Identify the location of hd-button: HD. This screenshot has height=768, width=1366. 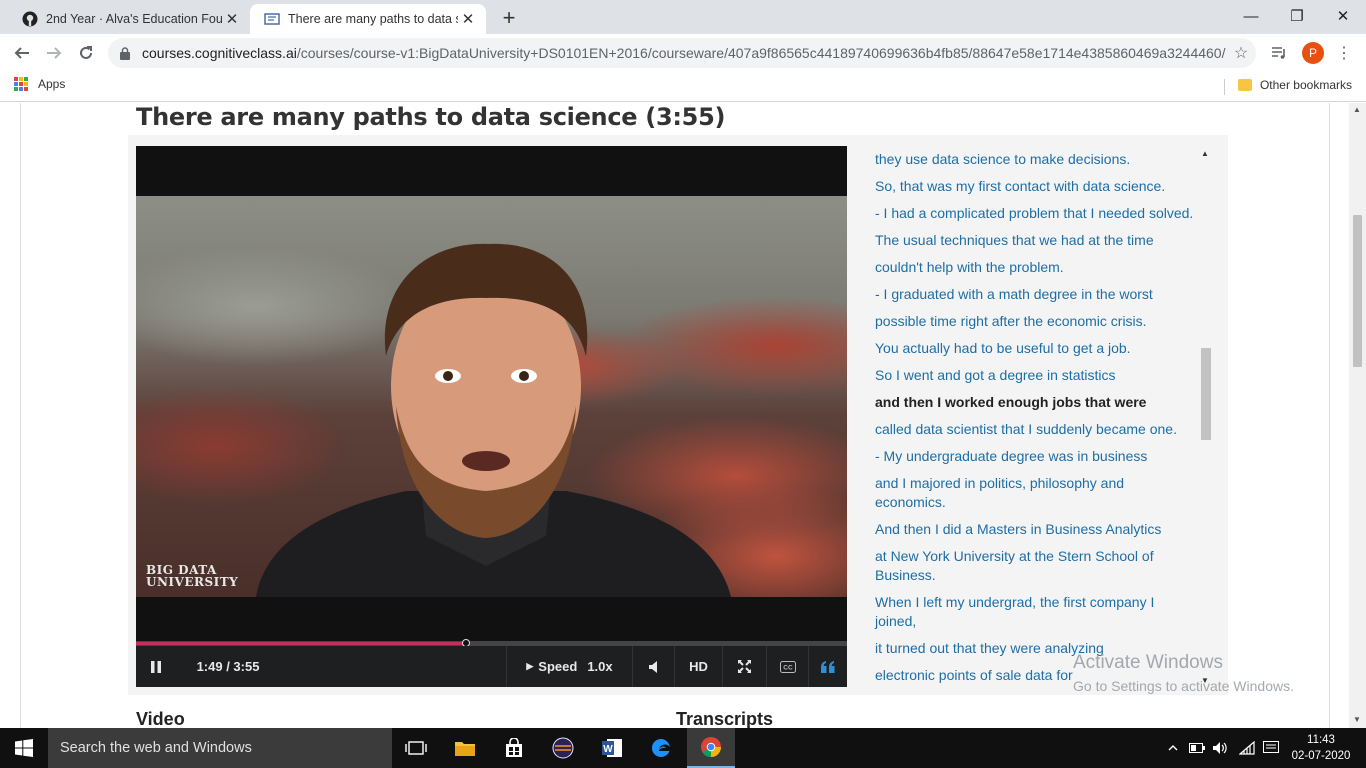
(698, 666).